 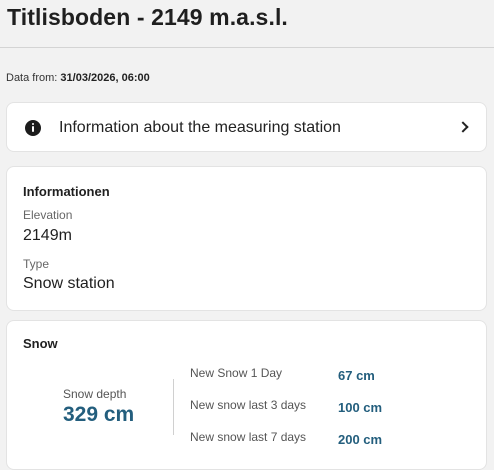 I want to click on station-info-label: Information about the measuring station, so click(x=200, y=127).